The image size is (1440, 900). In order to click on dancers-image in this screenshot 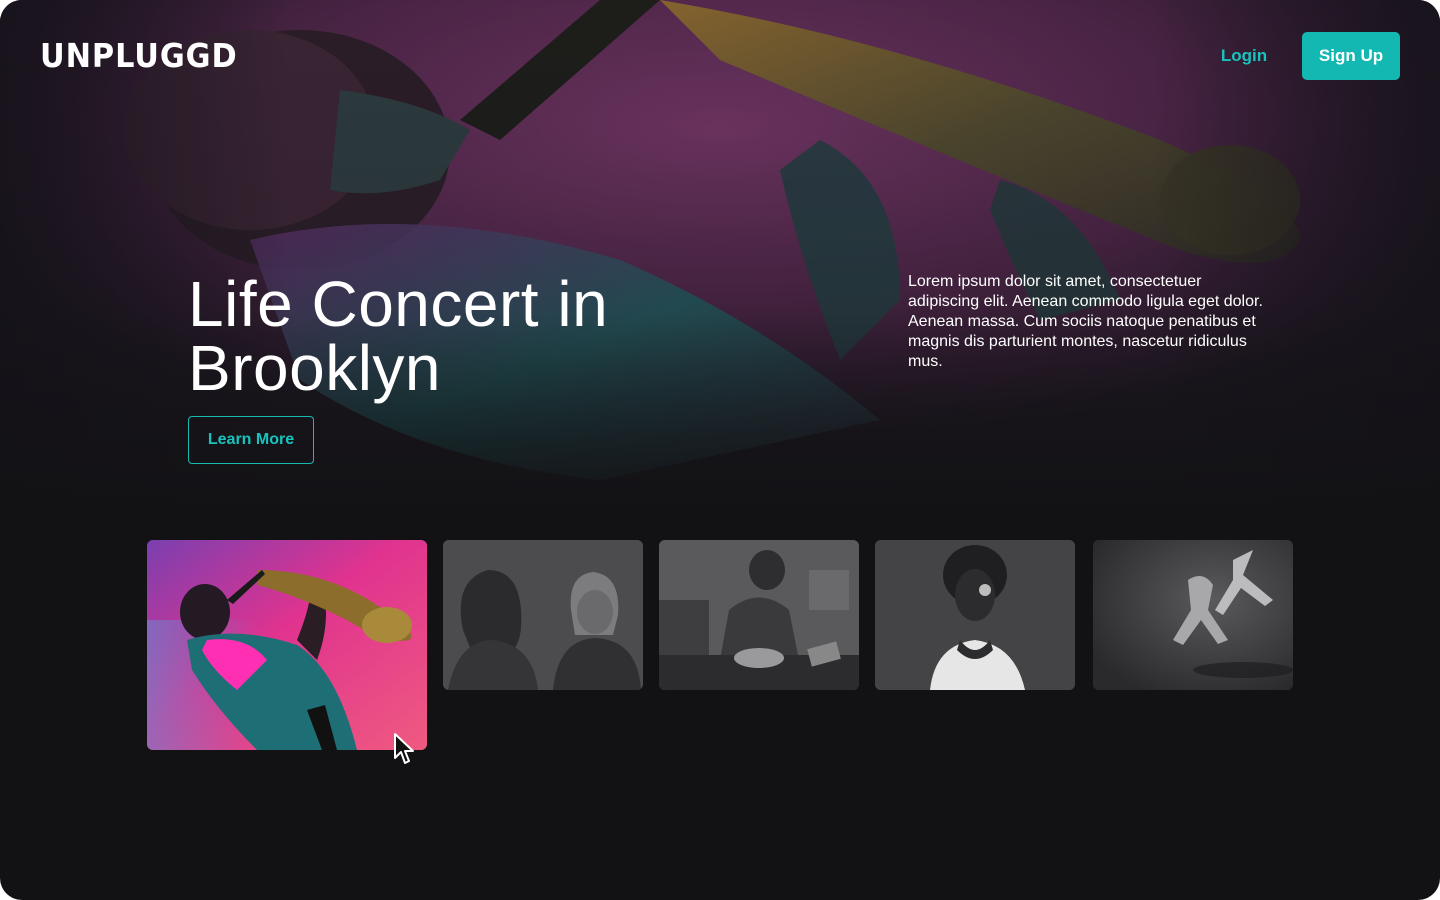, I will do `click(1193, 615)`.